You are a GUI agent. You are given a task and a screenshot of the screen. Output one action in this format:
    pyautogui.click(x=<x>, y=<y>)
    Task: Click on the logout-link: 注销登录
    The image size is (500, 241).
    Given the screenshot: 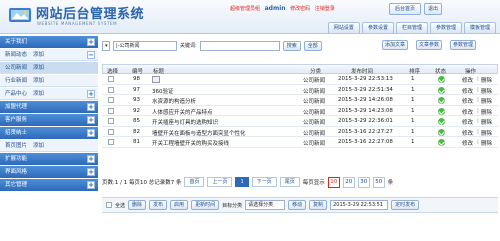 What is the action you would take?
    pyautogui.click(x=325, y=9)
    